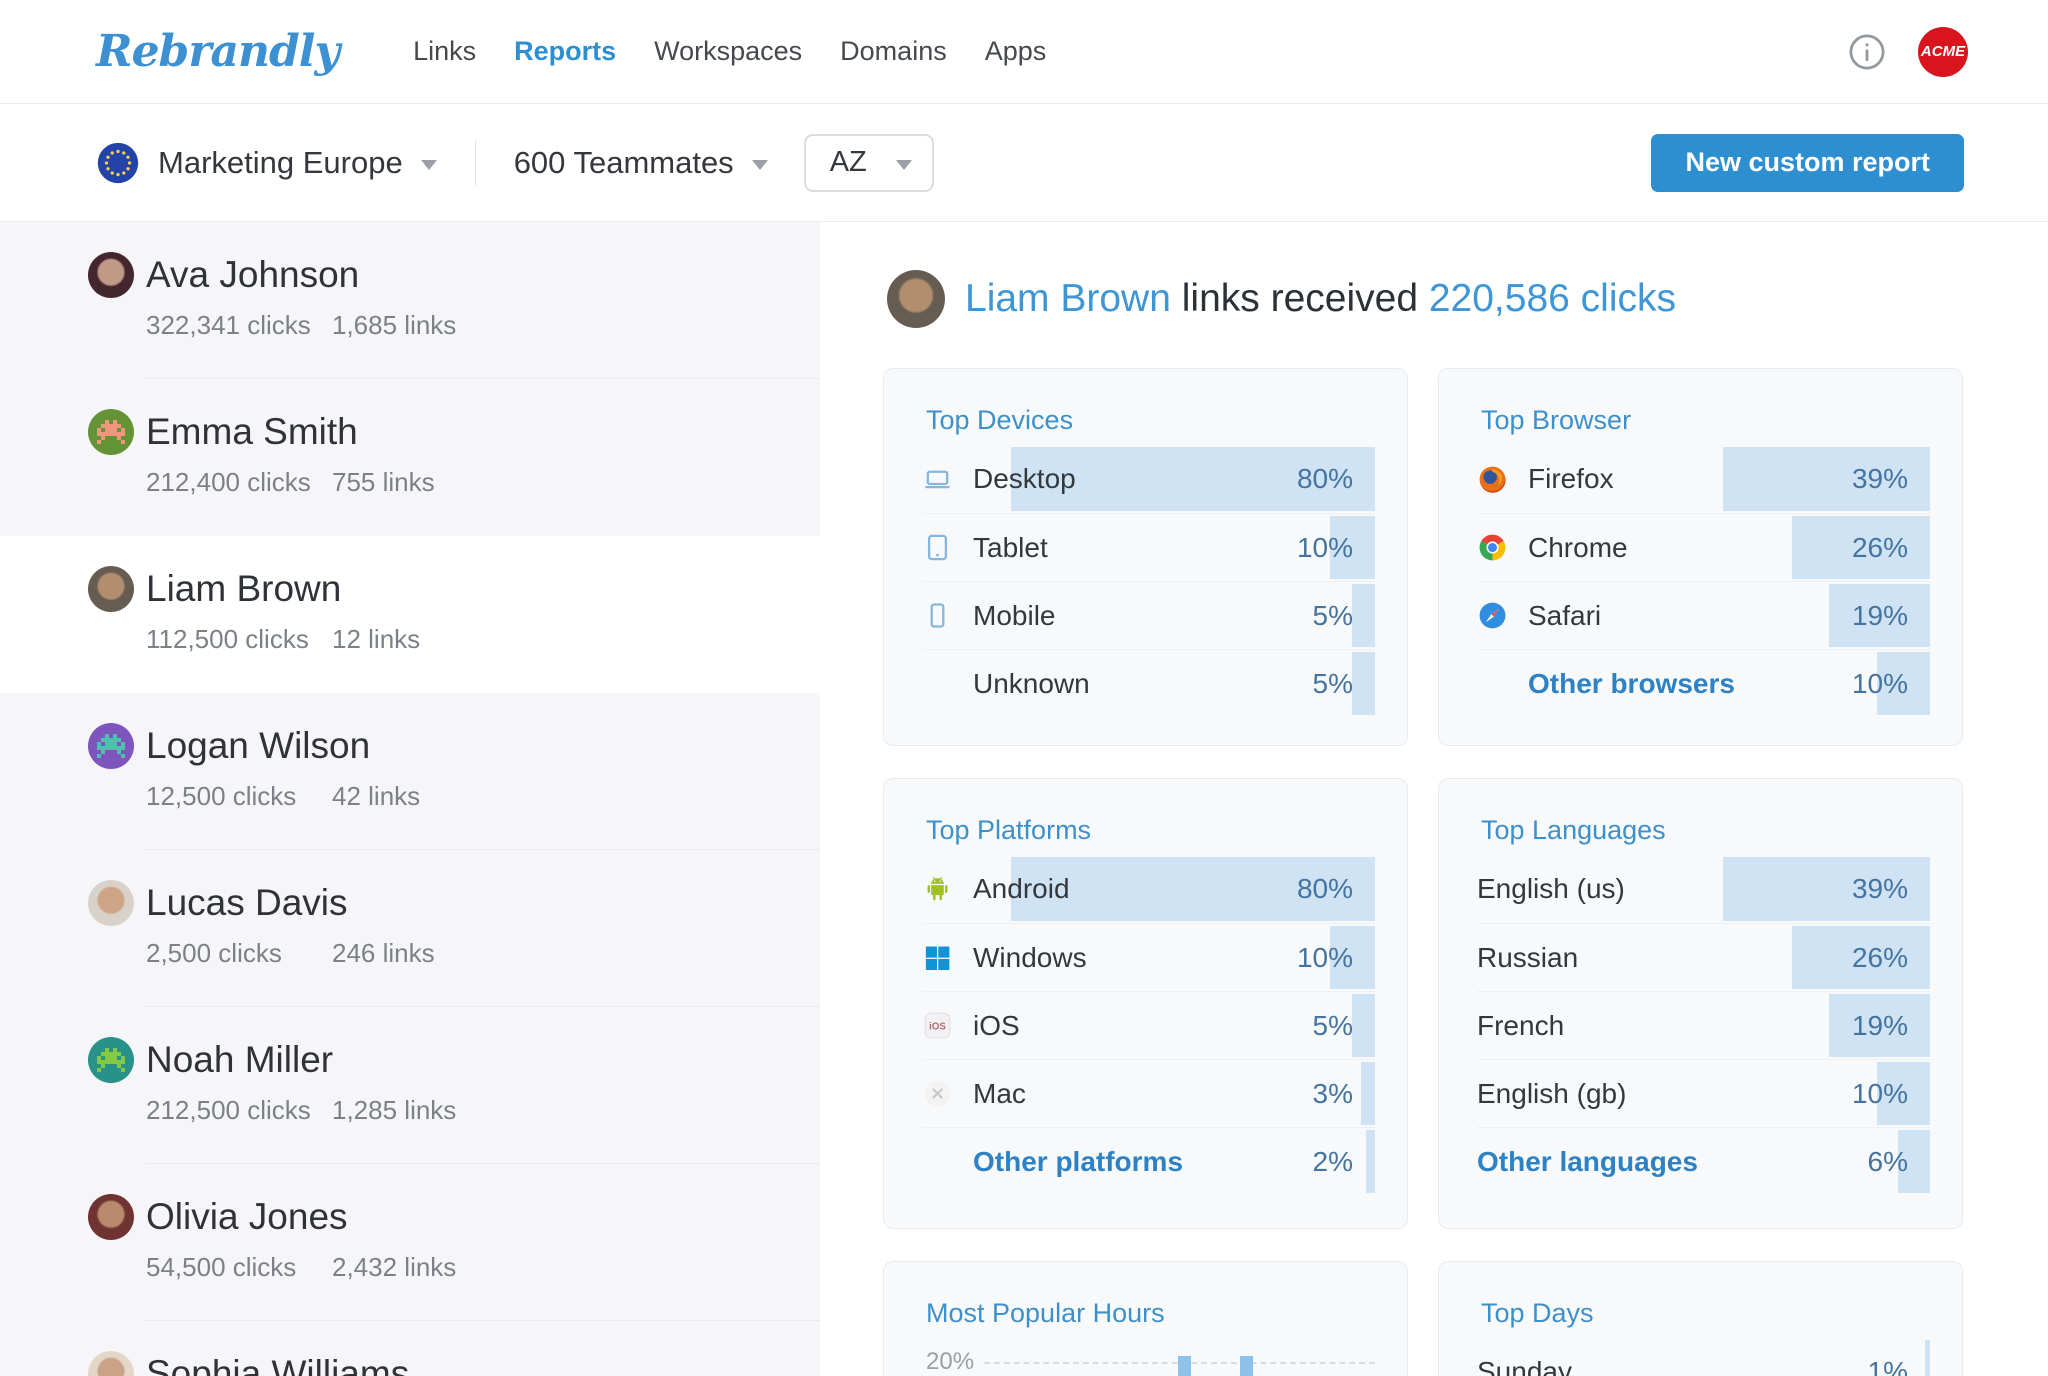 The width and height of the screenshot is (2048, 1376). Describe the element at coordinates (221, 1267) in the screenshot. I see `teammate-clicks: 54,500 clicks` at that location.